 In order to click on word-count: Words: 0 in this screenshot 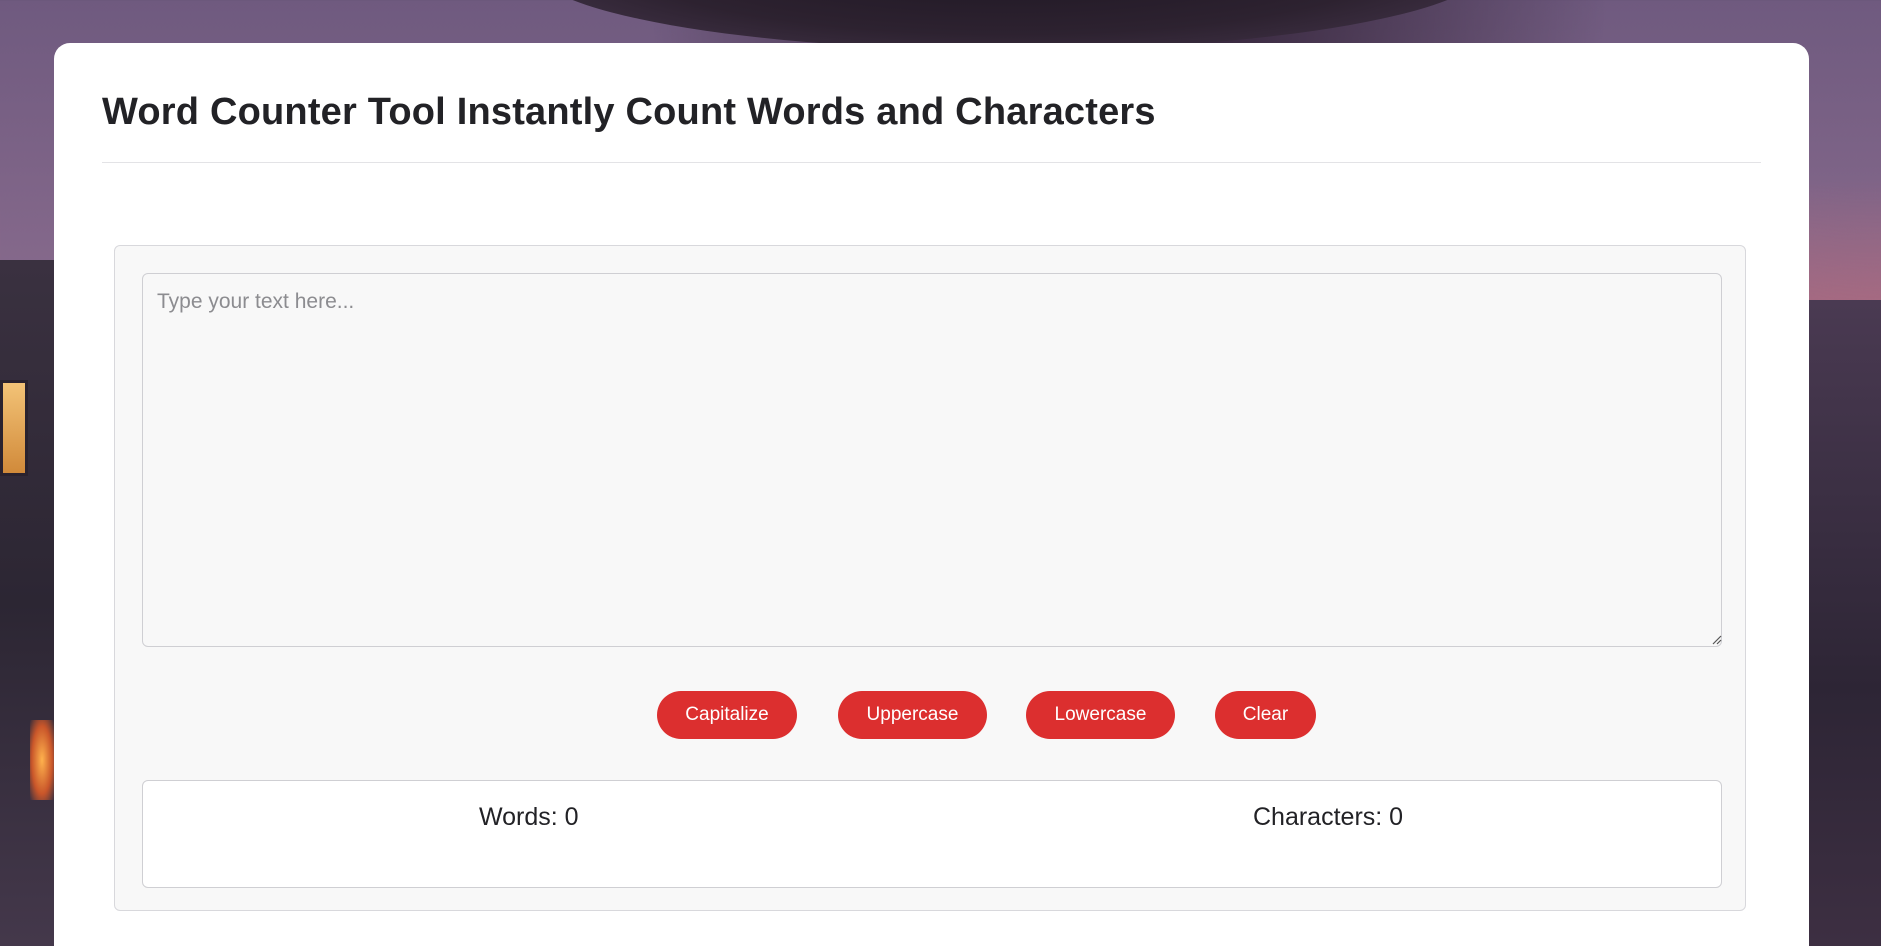, I will do `click(529, 817)`.